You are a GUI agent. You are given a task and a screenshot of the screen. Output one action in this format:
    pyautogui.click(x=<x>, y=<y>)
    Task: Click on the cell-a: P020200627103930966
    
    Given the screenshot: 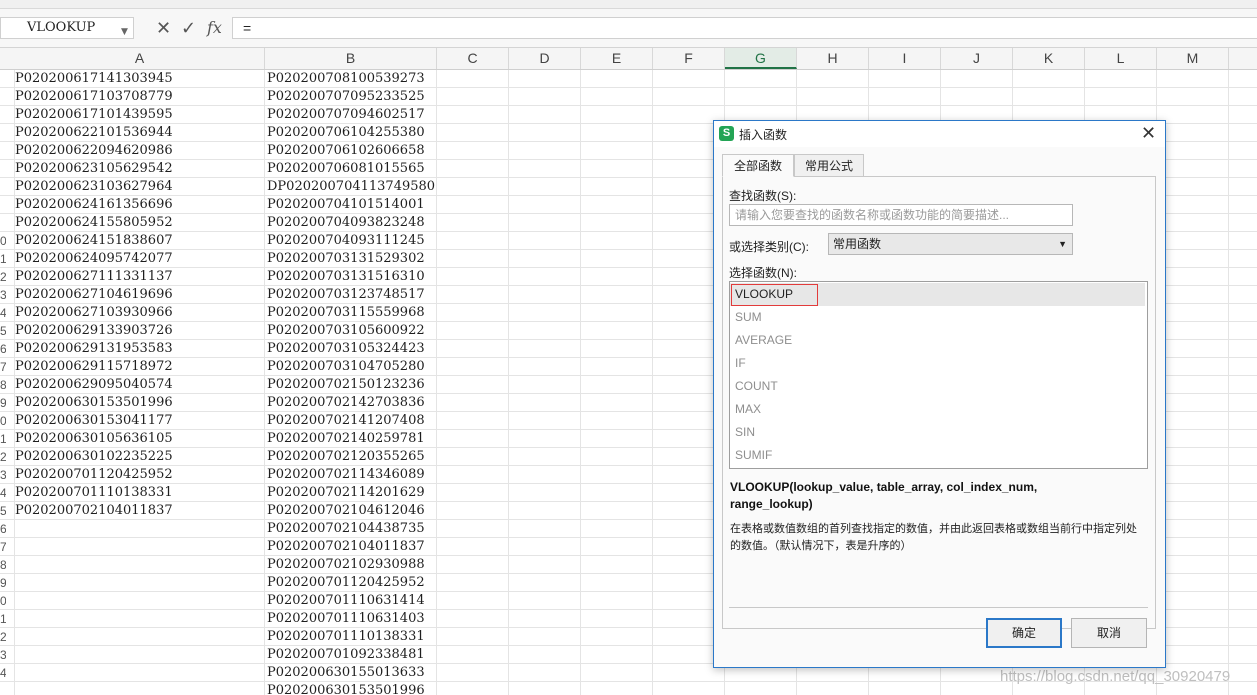 What is the action you would take?
    pyautogui.click(x=94, y=313)
    